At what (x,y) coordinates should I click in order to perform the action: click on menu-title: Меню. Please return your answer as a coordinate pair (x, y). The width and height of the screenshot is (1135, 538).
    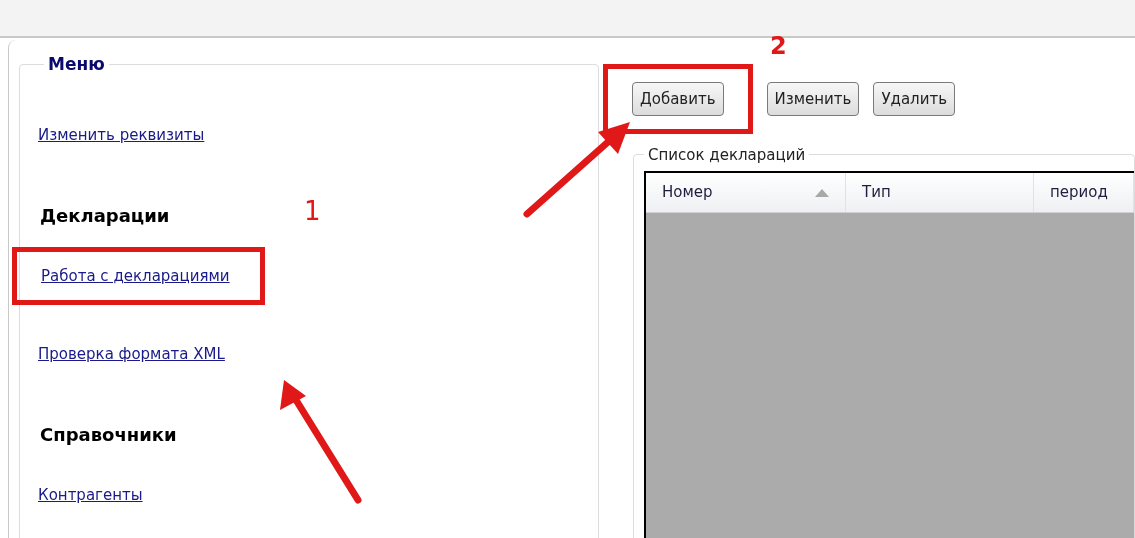
    Looking at the image, I should click on (76, 64).